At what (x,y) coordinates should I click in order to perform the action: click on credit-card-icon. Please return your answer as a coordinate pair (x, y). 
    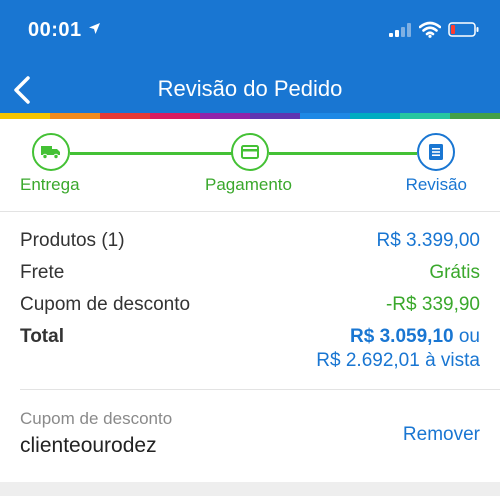
    Looking at the image, I should click on (250, 152).